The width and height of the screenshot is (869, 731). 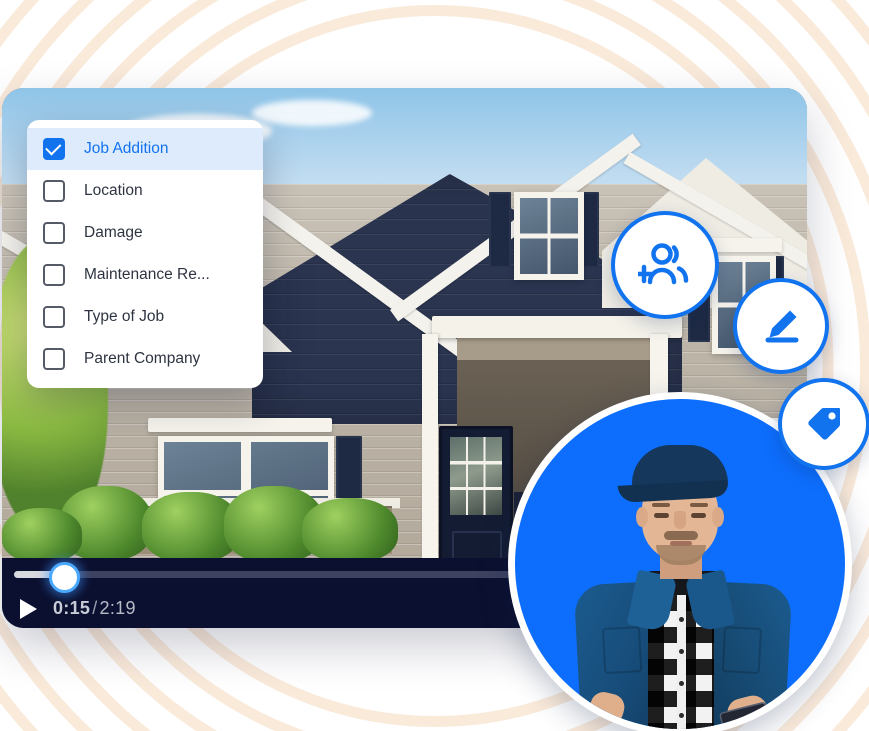 I want to click on dropdown-option-label: Location, so click(x=113, y=190).